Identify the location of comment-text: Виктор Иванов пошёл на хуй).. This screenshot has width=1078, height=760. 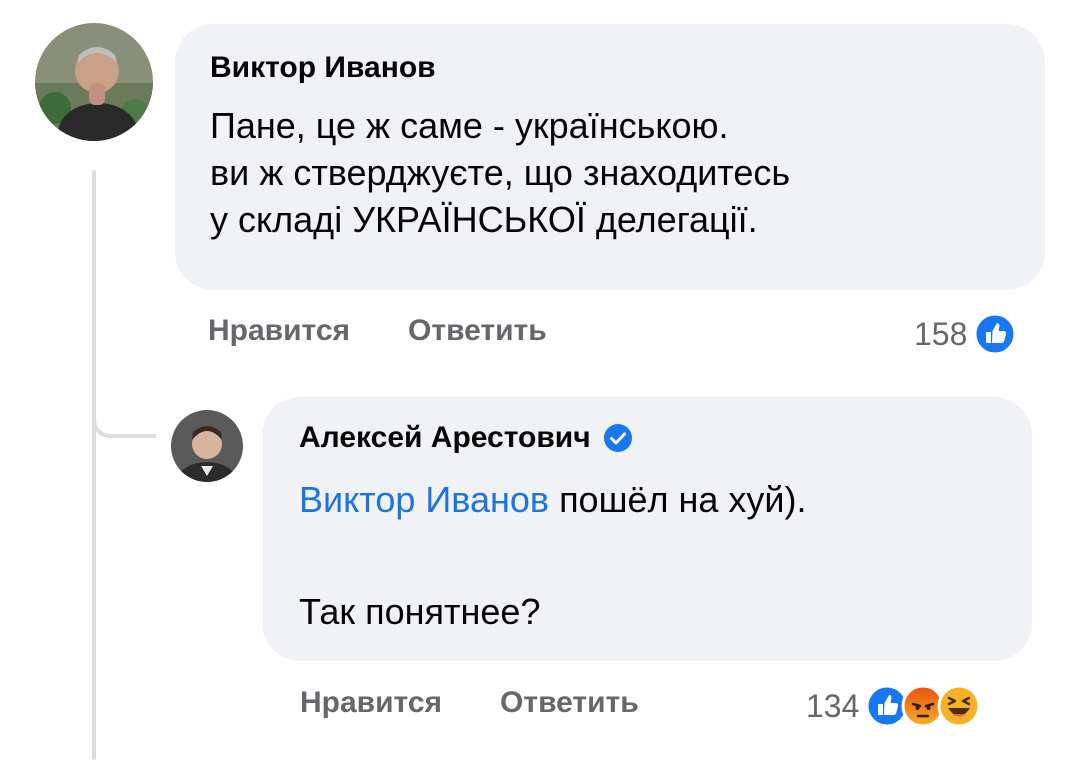
(647, 500).